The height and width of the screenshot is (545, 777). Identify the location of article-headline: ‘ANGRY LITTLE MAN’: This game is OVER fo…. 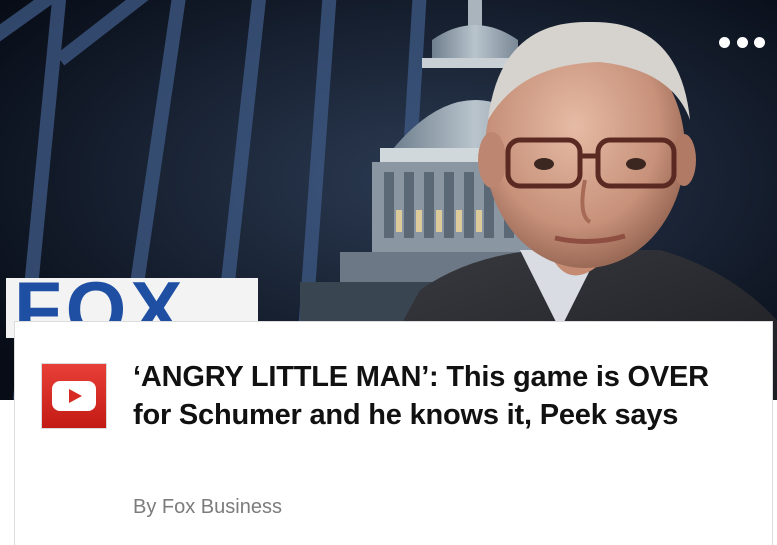
(433, 396).